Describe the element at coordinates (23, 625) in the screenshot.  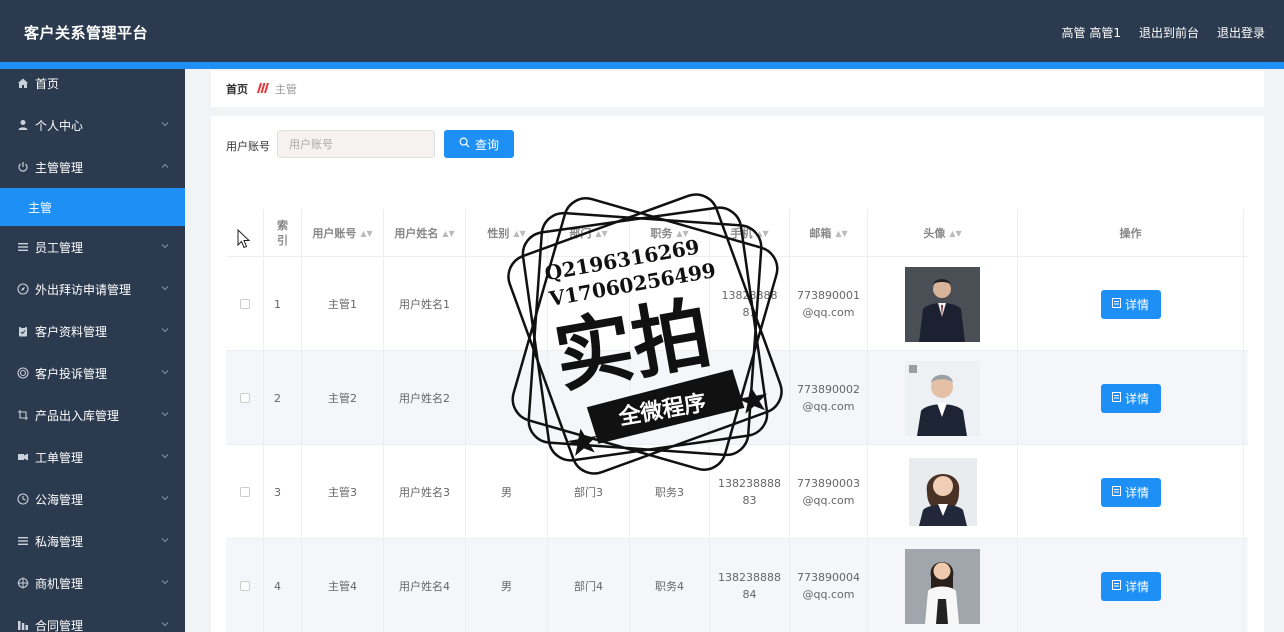
I see `bar-chart-icon` at that location.